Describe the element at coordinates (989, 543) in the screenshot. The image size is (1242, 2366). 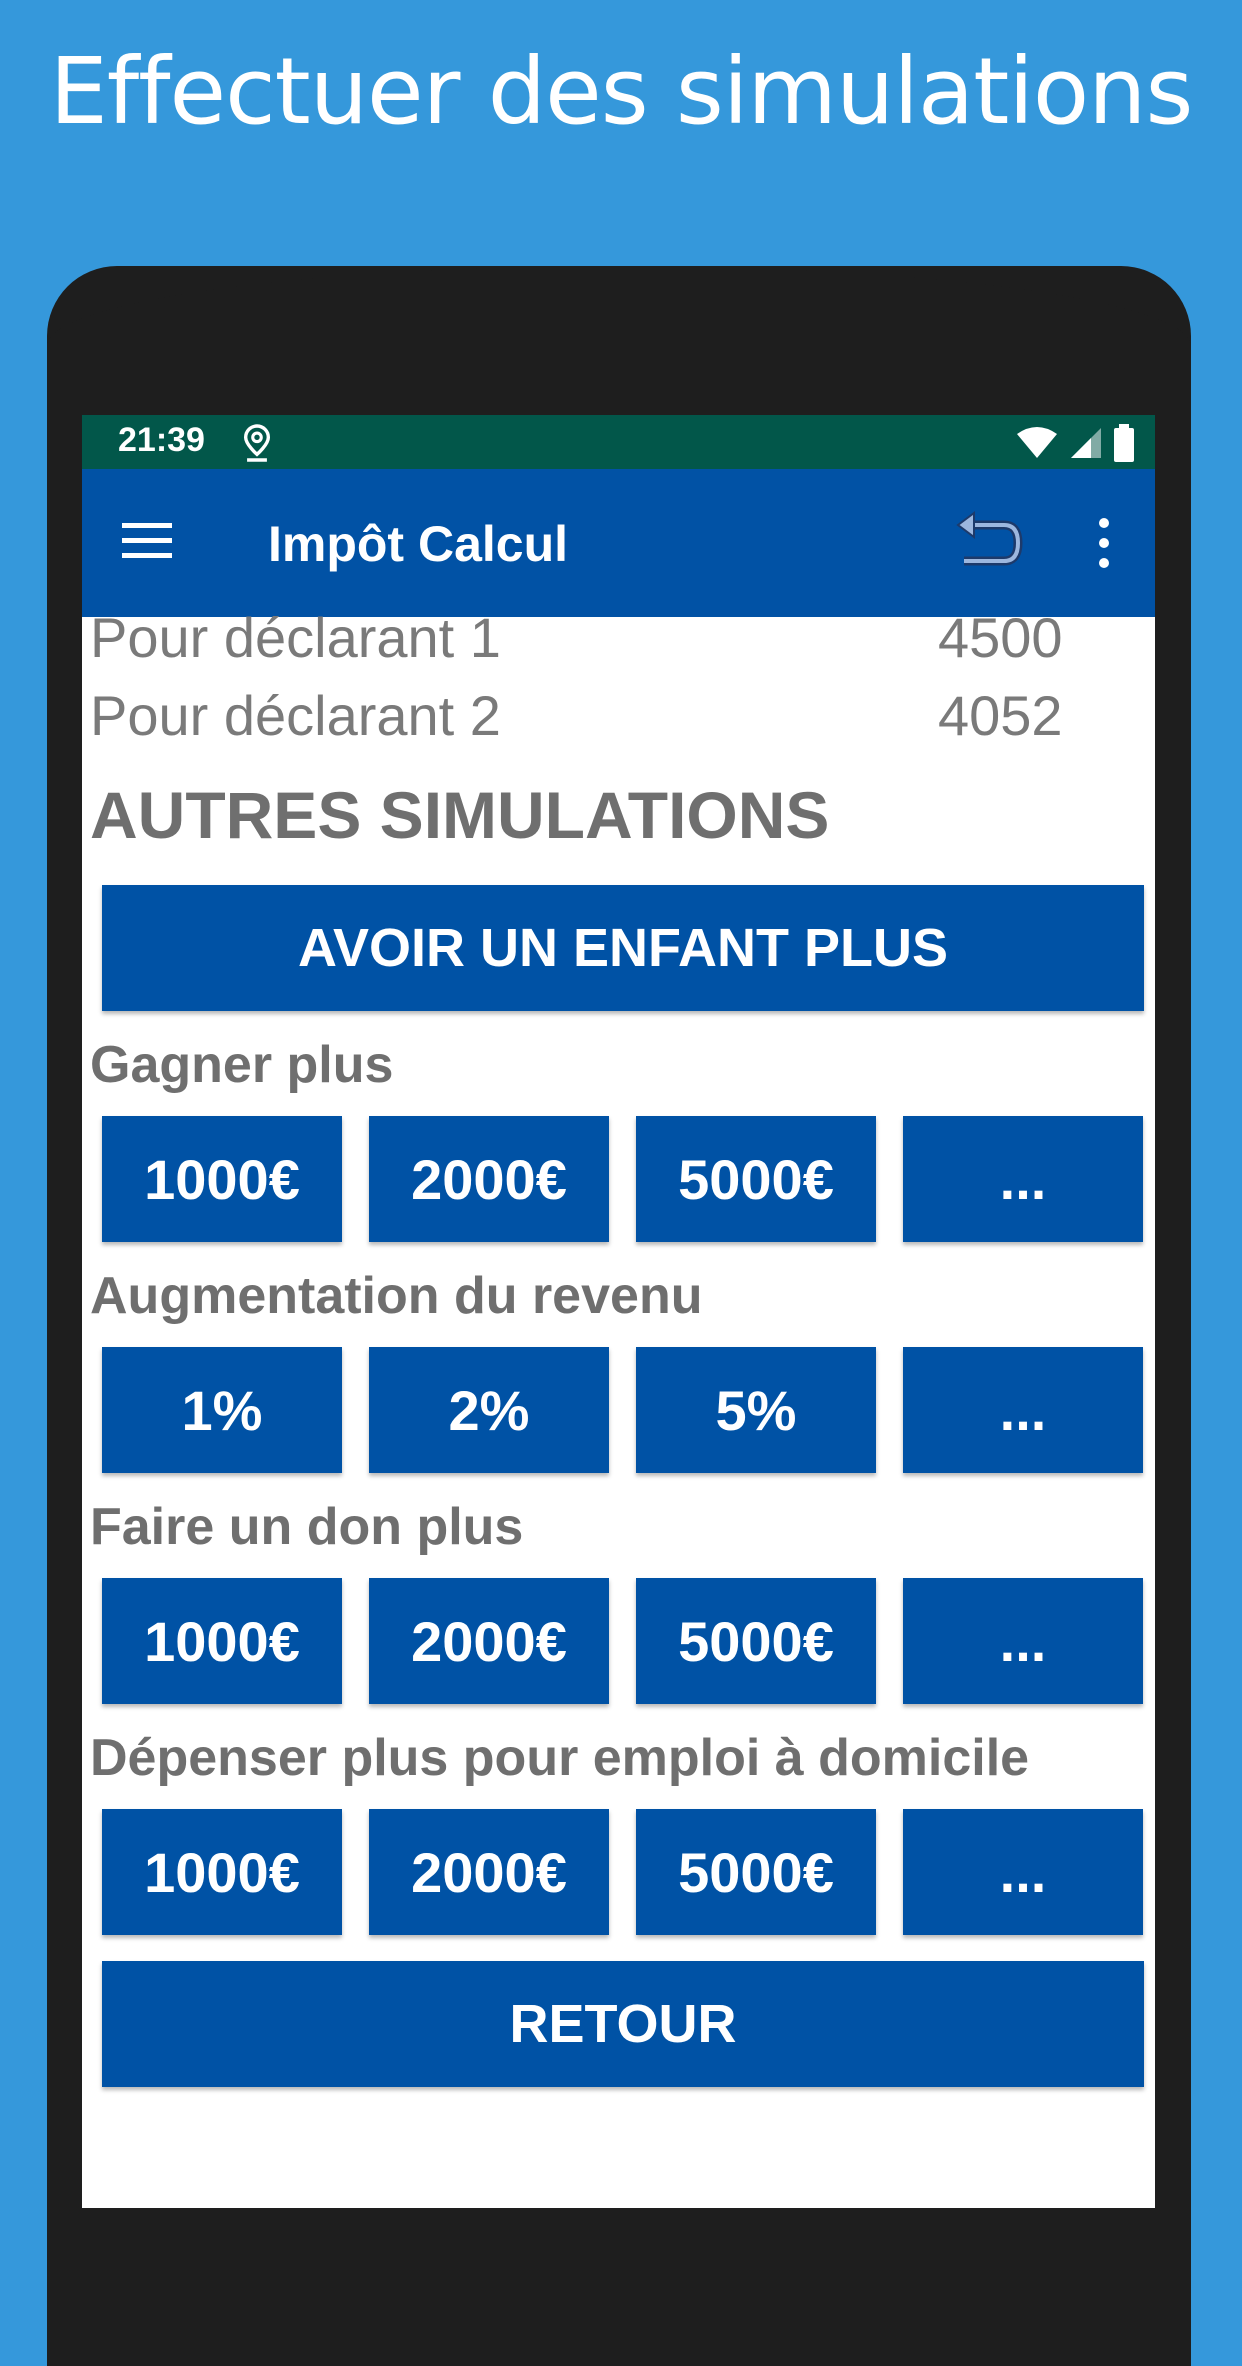
I see `undo-icon` at that location.